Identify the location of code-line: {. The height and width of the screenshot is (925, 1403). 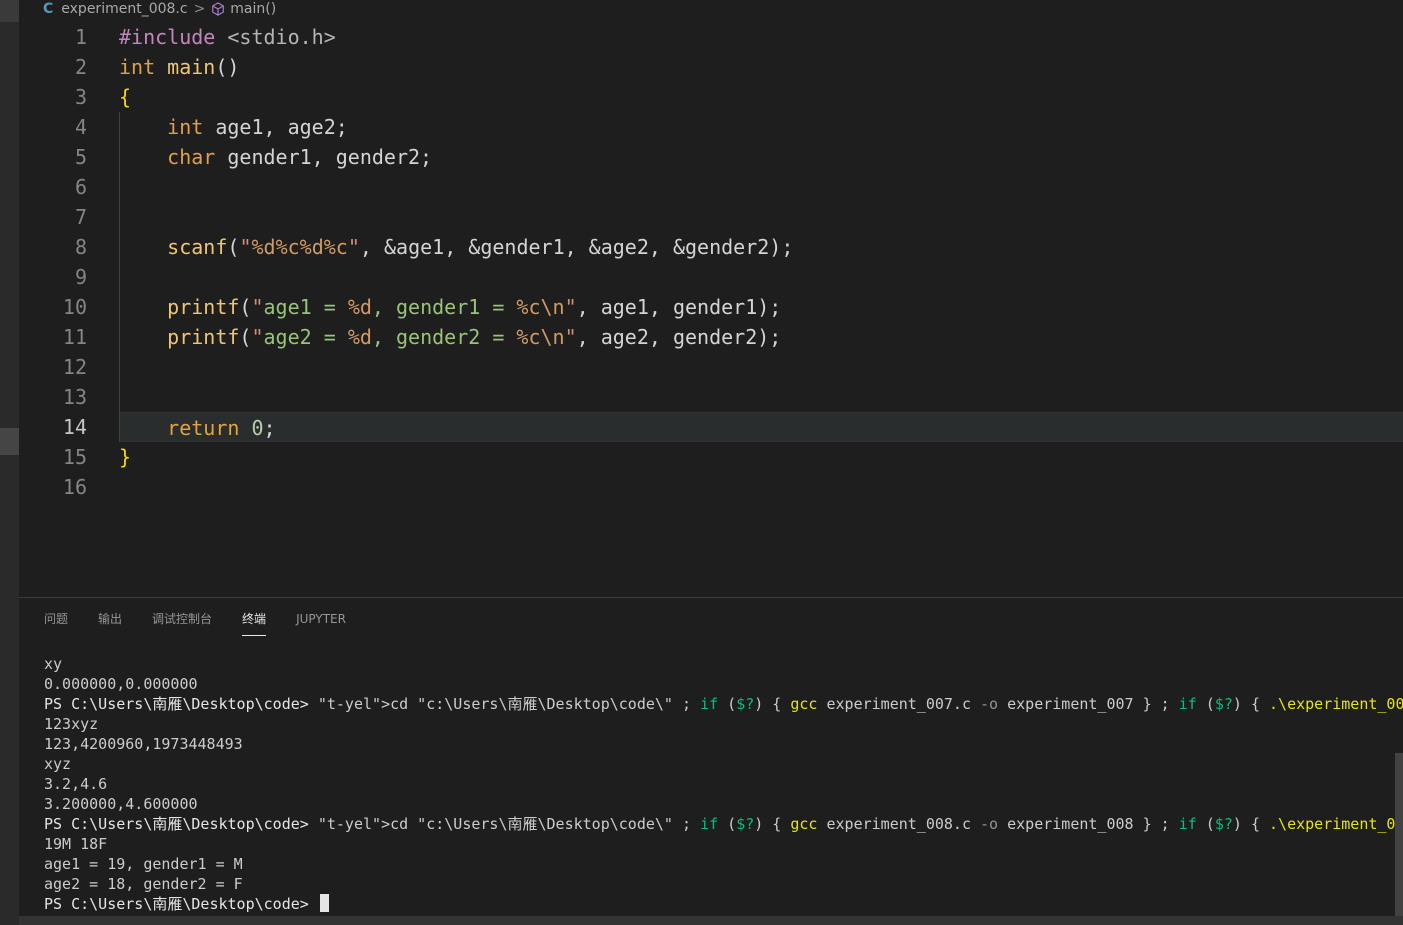
(761, 97).